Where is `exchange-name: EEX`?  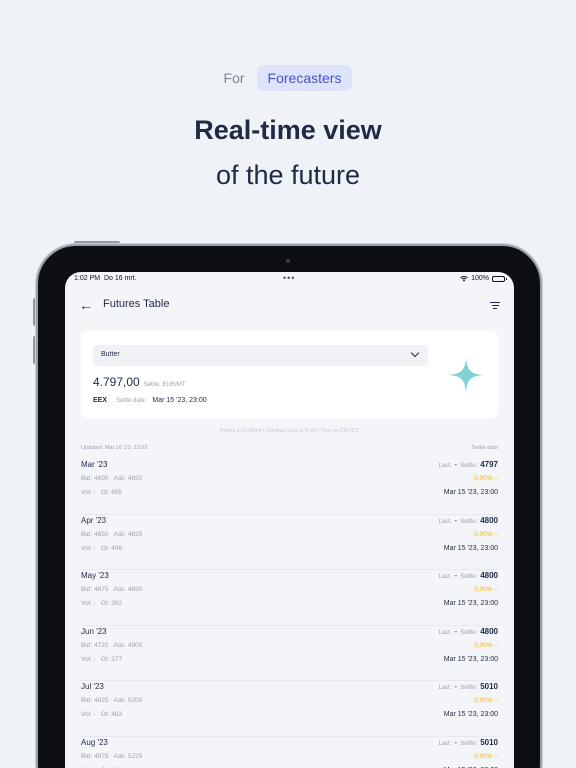
exchange-name: EEX is located at coordinates (100, 400).